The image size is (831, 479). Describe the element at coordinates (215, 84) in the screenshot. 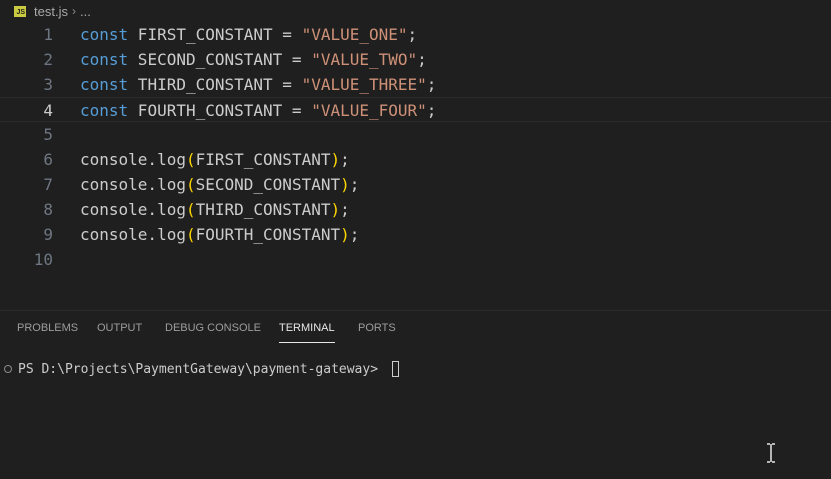

I see `code-token: THIRD_CONSTANT =` at that location.